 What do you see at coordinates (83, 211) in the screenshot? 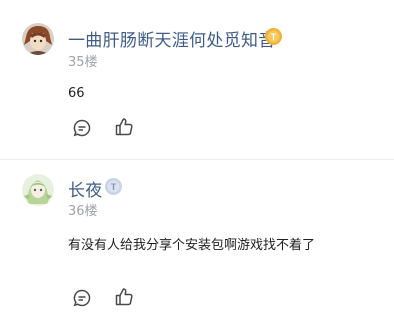
I see `floor-number: 36楼` at bounding box center [83, 211].